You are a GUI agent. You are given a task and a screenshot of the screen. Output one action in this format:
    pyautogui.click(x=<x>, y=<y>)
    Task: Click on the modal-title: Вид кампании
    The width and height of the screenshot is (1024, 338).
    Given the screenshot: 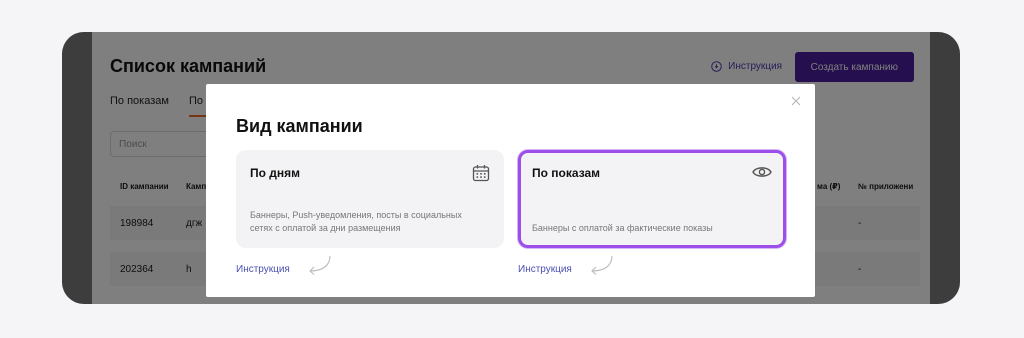 What is the action you would take?
    pyautogui.click(x=299, y=126)
    